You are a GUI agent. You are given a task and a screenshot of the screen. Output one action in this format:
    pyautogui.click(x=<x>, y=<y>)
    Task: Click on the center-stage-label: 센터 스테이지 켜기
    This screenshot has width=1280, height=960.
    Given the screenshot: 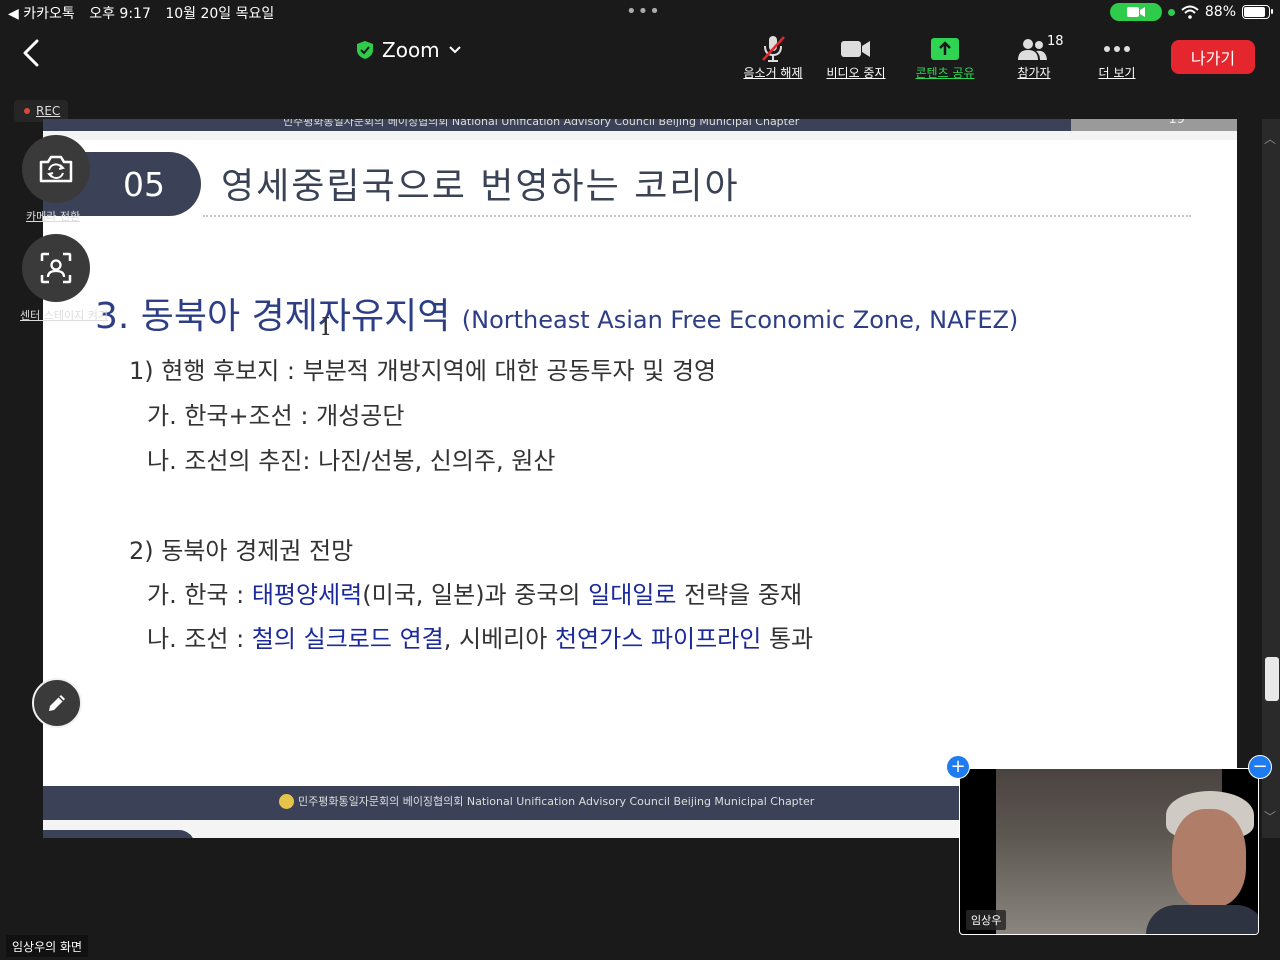 What is the action you would take?
    pyautogui.click(x=64, y=315)
    